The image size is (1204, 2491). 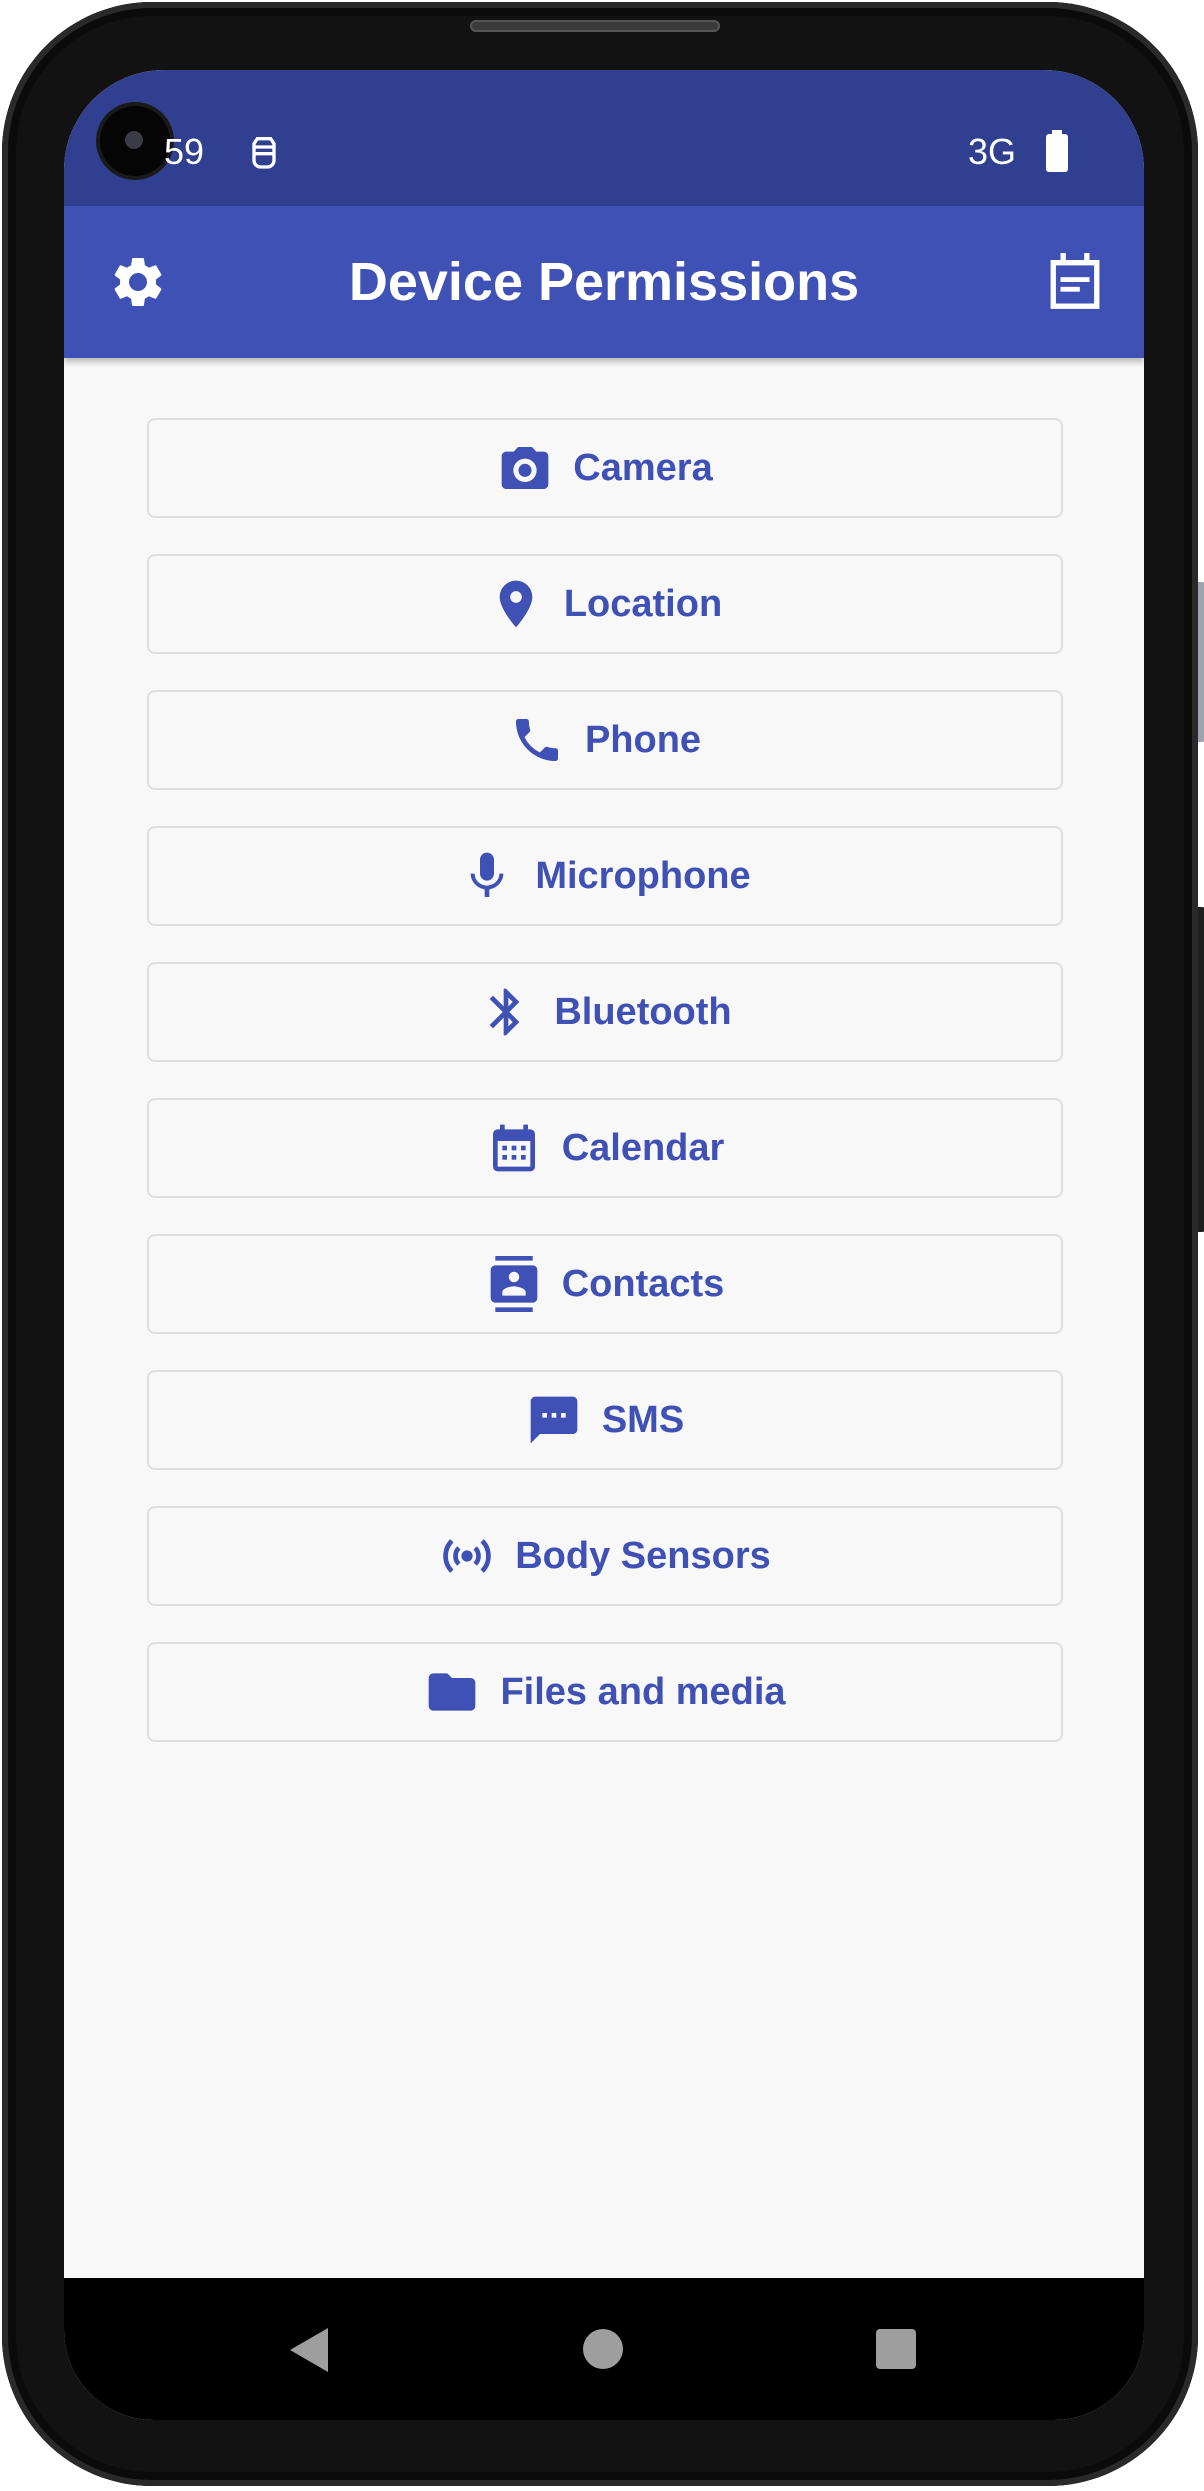 I want to click on sim-icon, so click(x=264, y=152).